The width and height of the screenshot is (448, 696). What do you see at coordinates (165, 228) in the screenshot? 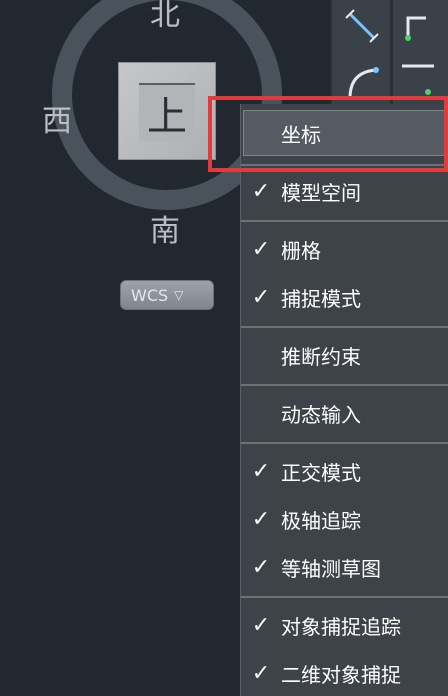
I see `compass-south-label: 南` at bounding box center [165, 228].